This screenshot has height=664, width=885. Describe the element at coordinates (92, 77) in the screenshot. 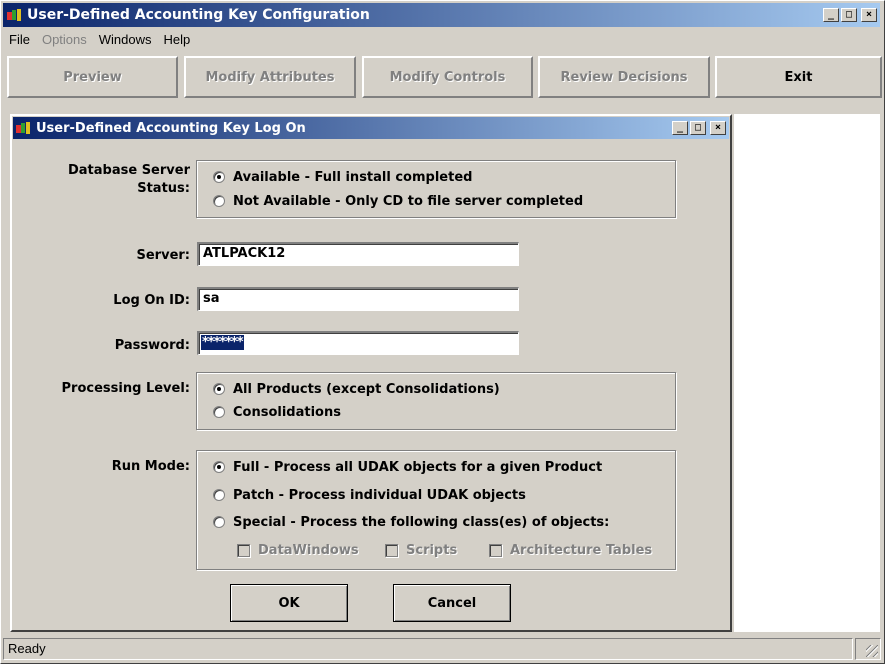

I see `preview-button: Preview` at that location.